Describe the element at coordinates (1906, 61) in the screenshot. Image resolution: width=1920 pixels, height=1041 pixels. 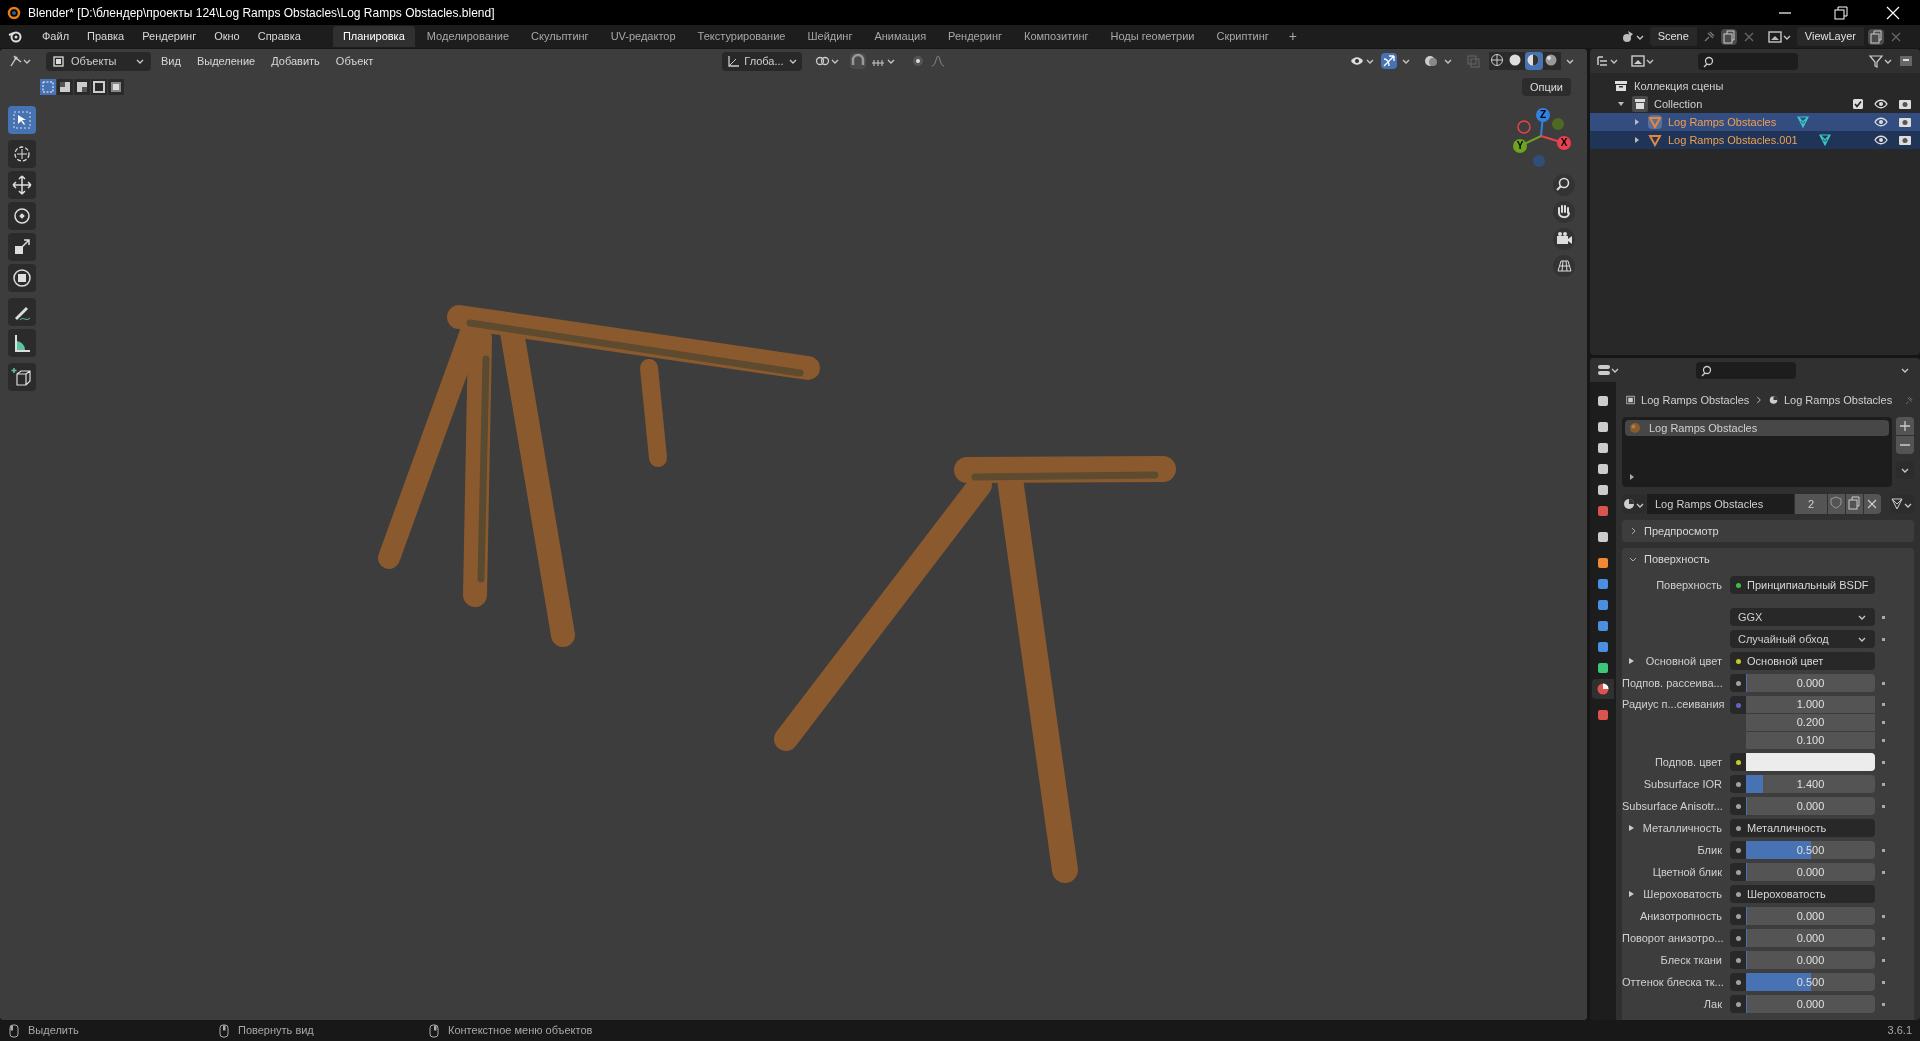
I see `new-collection-icon` at that location.